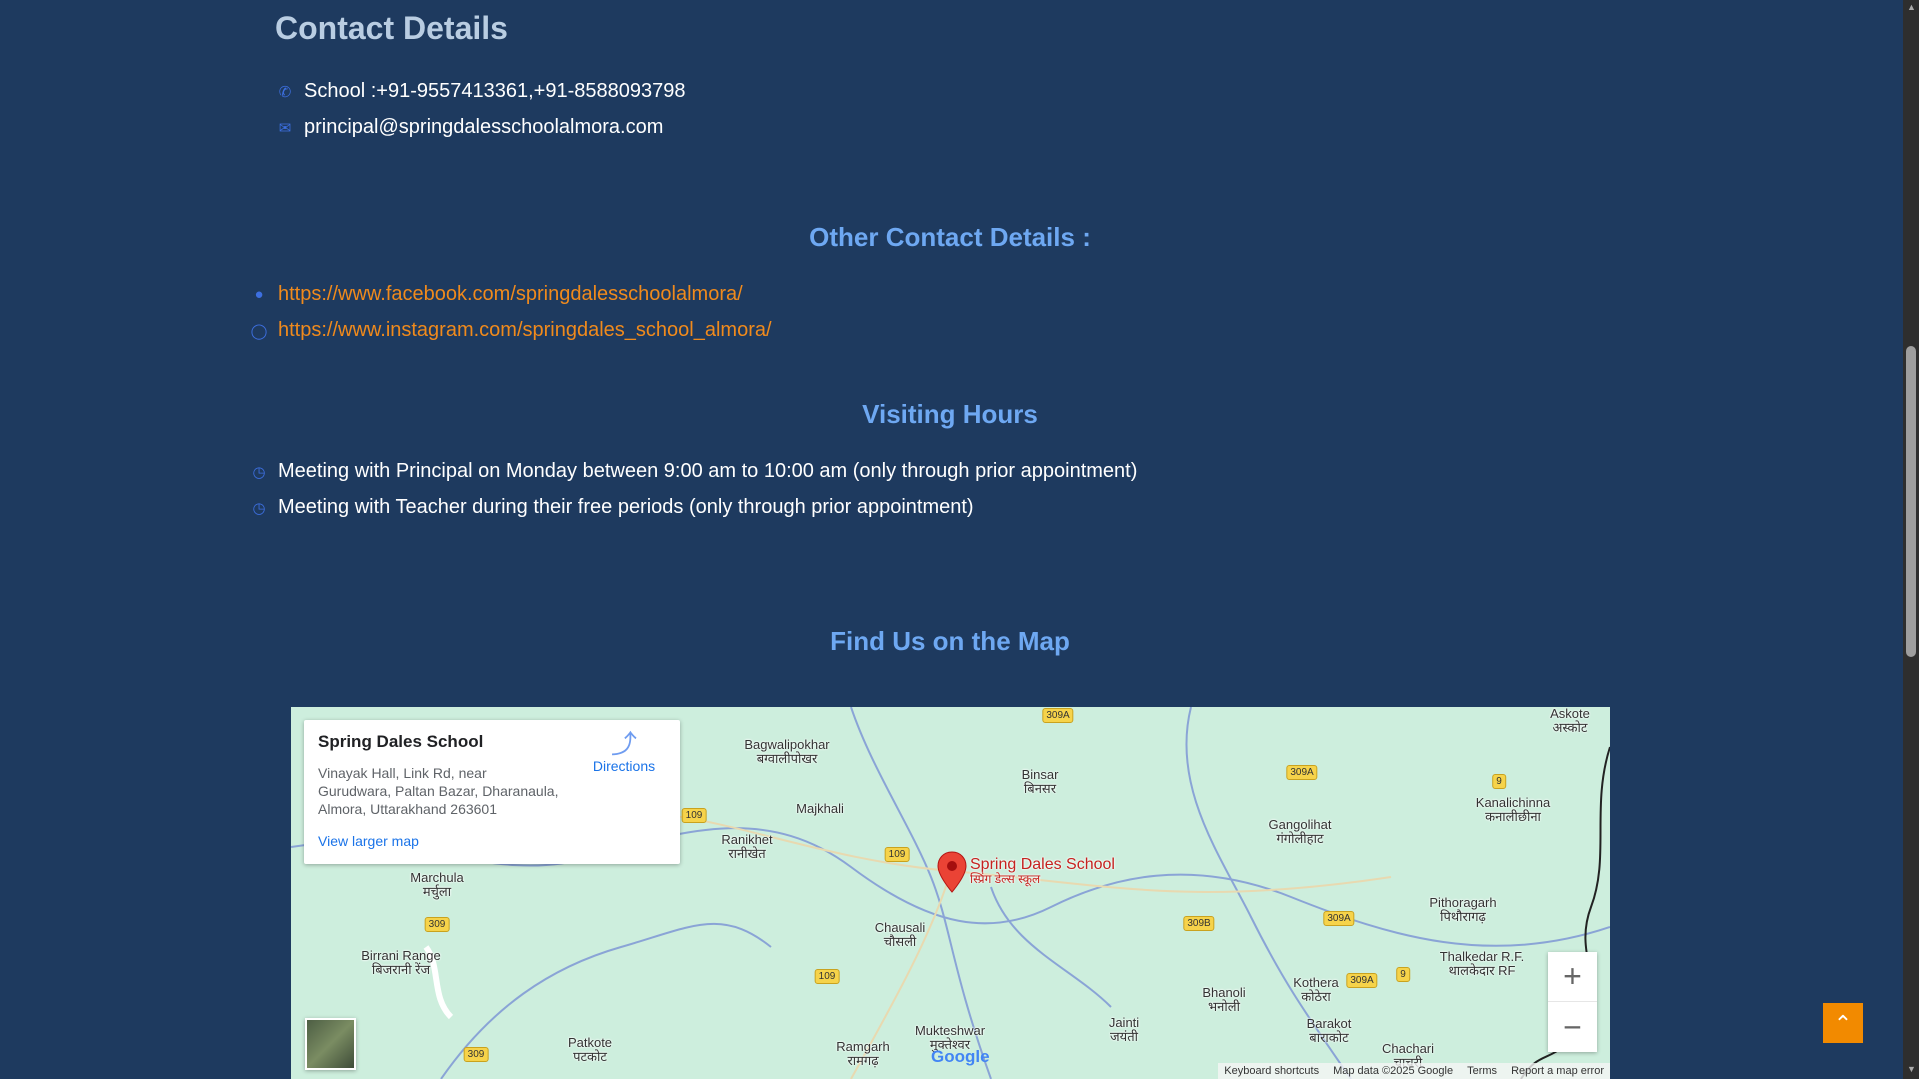 This screenshot has width=1919, height=1079. I want to click on map-place: Bhanoli भनोली, so click(1224, 999).